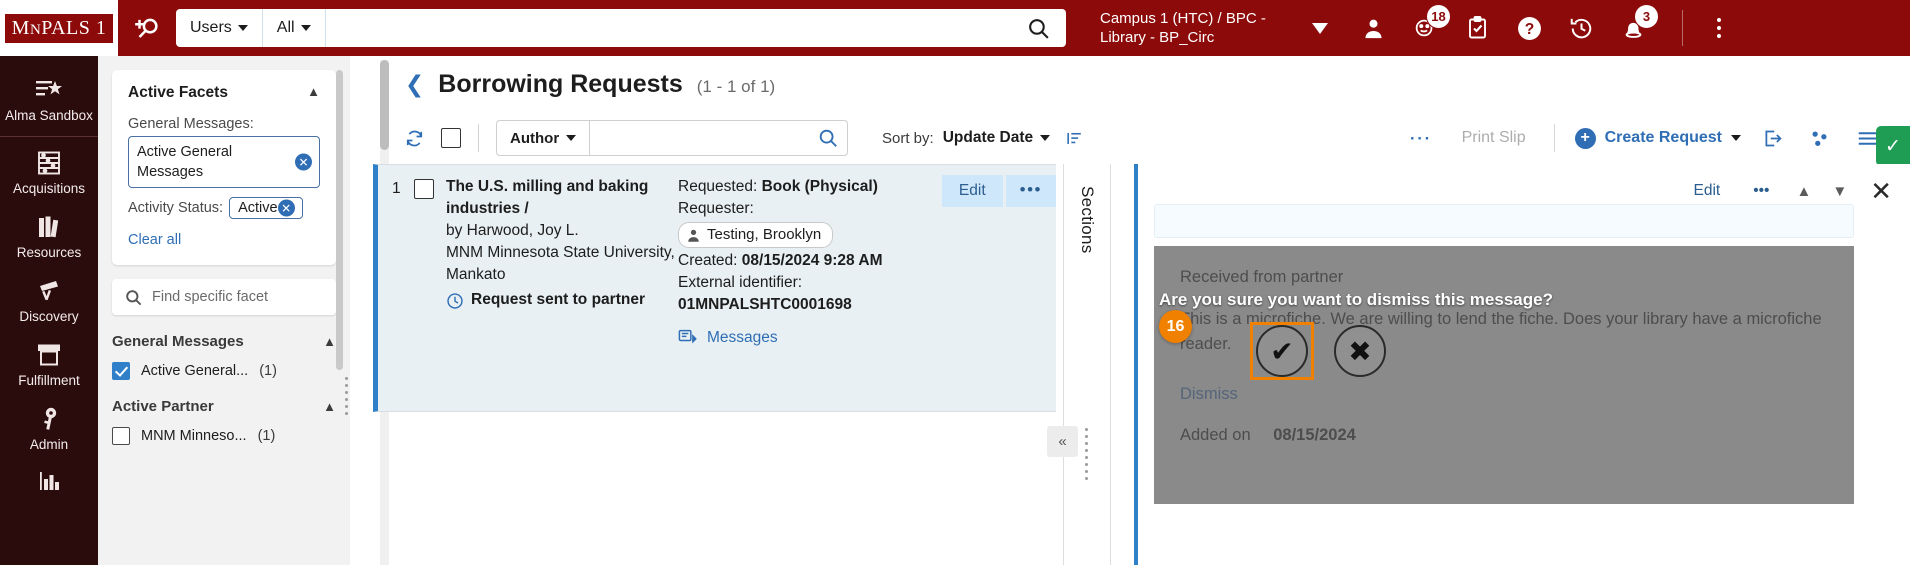 Image resolution: width=1910 pixels, height=565 pixels. Describe the element at coordinates (59, 28) in the screenshot. I see `logo: MNPALS 1` at that location.